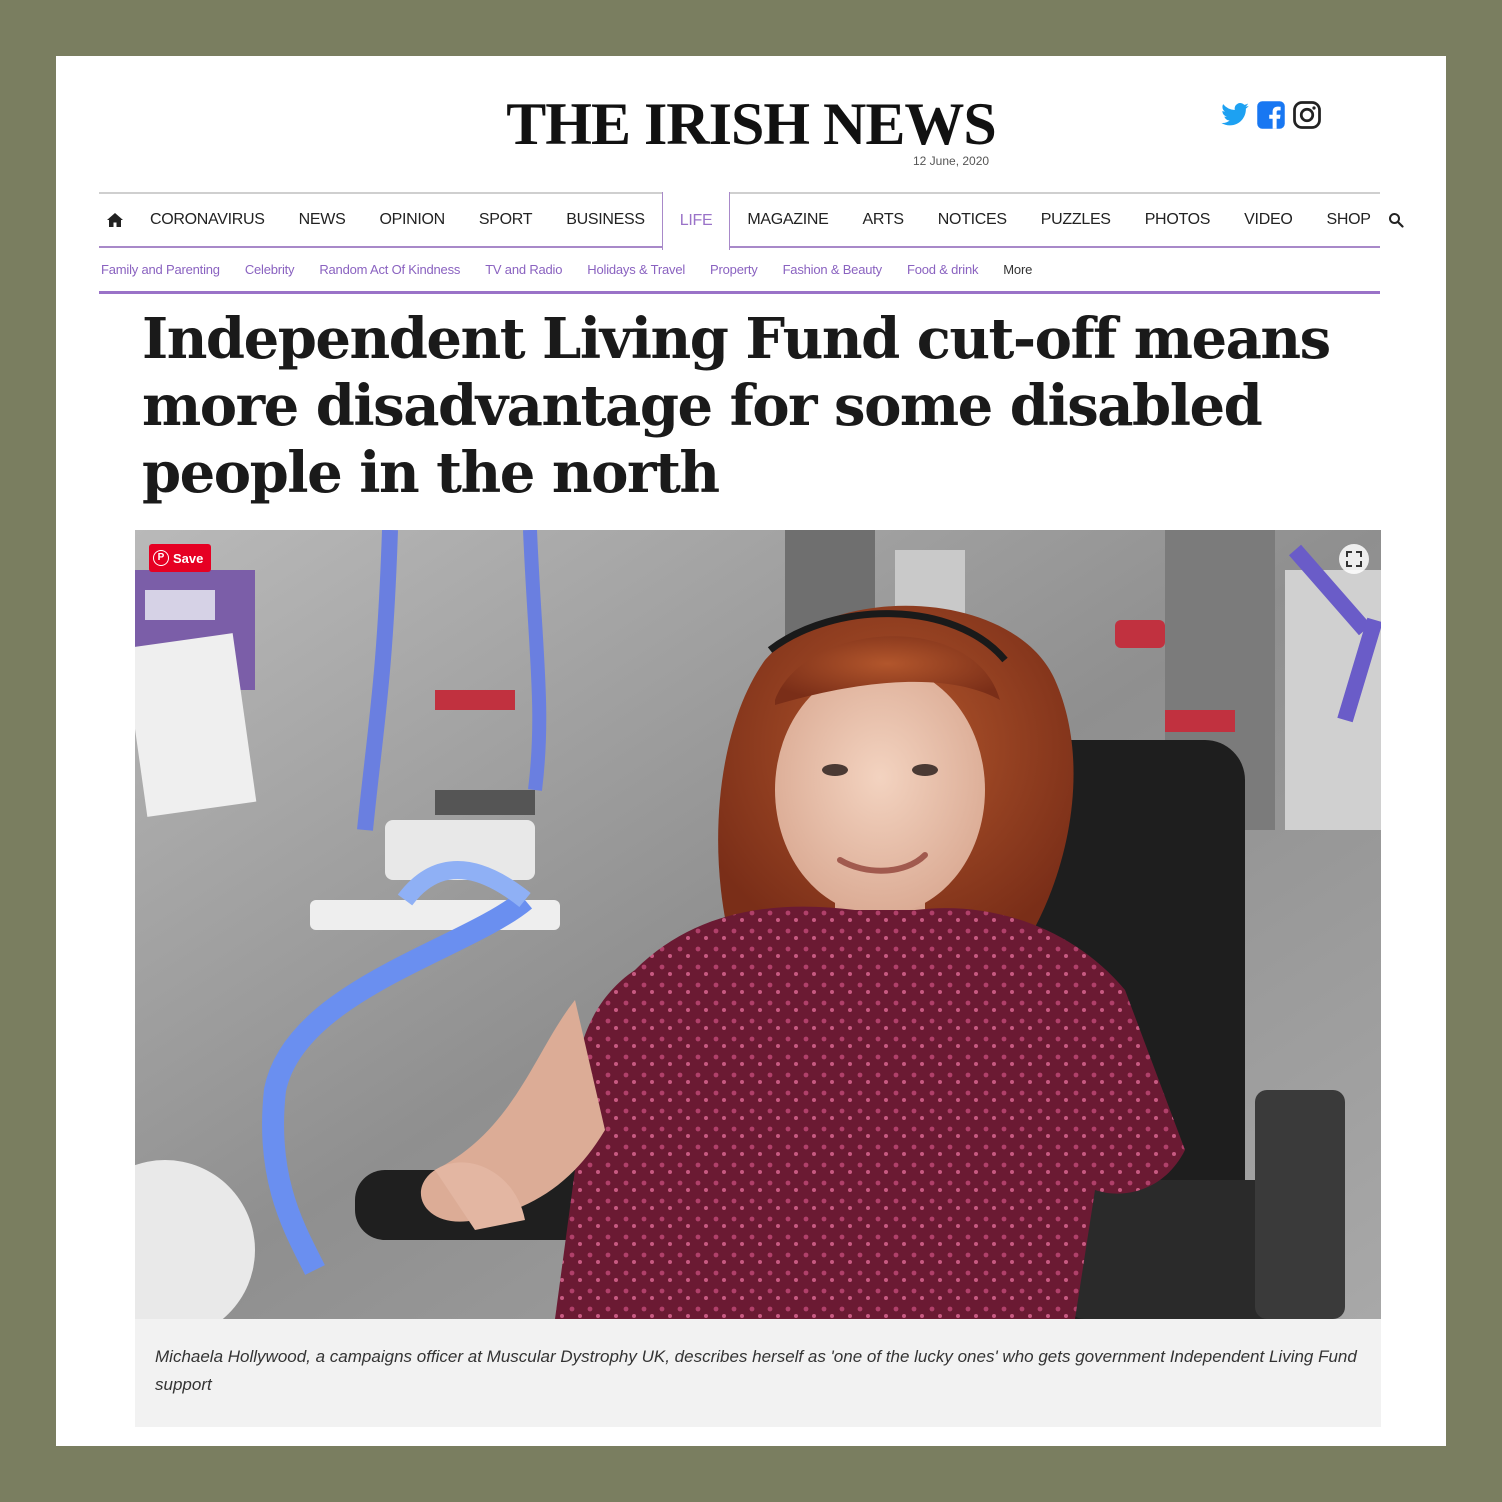  I want to click on nav-item-opinion: OPINION, so click(411, 220).